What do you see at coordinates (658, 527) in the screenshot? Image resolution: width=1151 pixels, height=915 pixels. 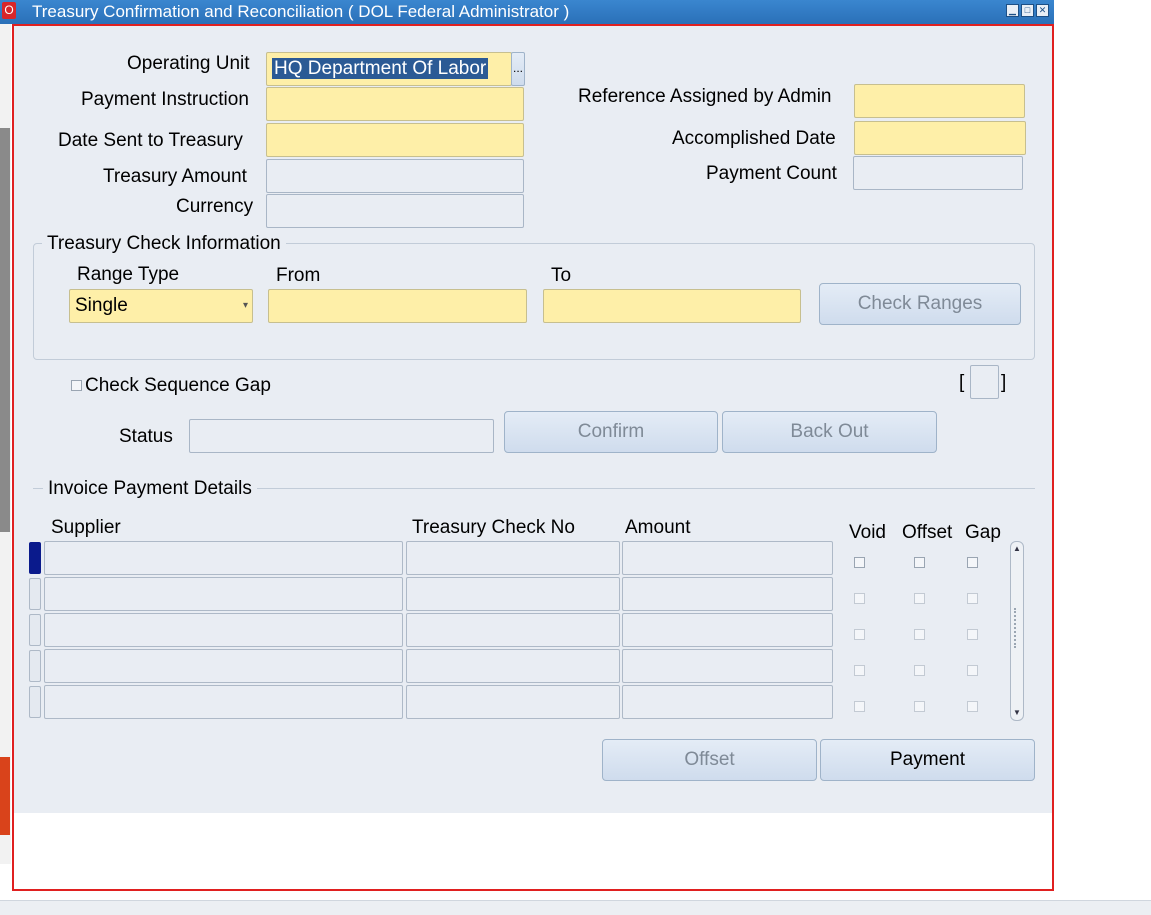 I see `column-header-amount: Amount` at bounding box center [658, 527].